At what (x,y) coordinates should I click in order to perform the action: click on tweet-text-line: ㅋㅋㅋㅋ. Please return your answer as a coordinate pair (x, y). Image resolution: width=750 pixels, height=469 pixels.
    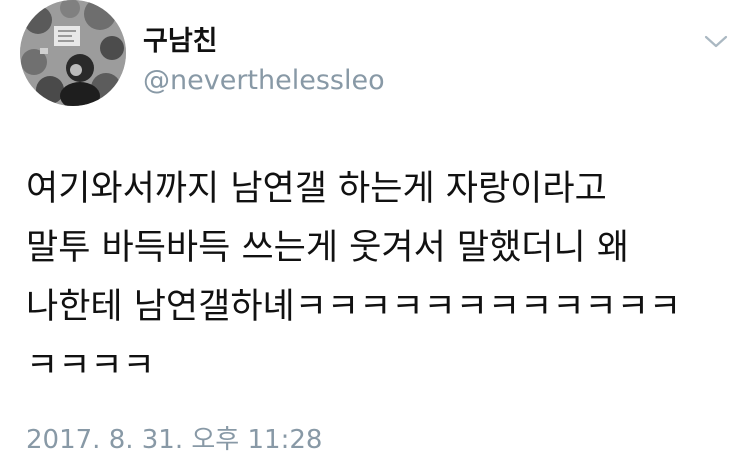
    Looking at the image, I should click on (90, 366).